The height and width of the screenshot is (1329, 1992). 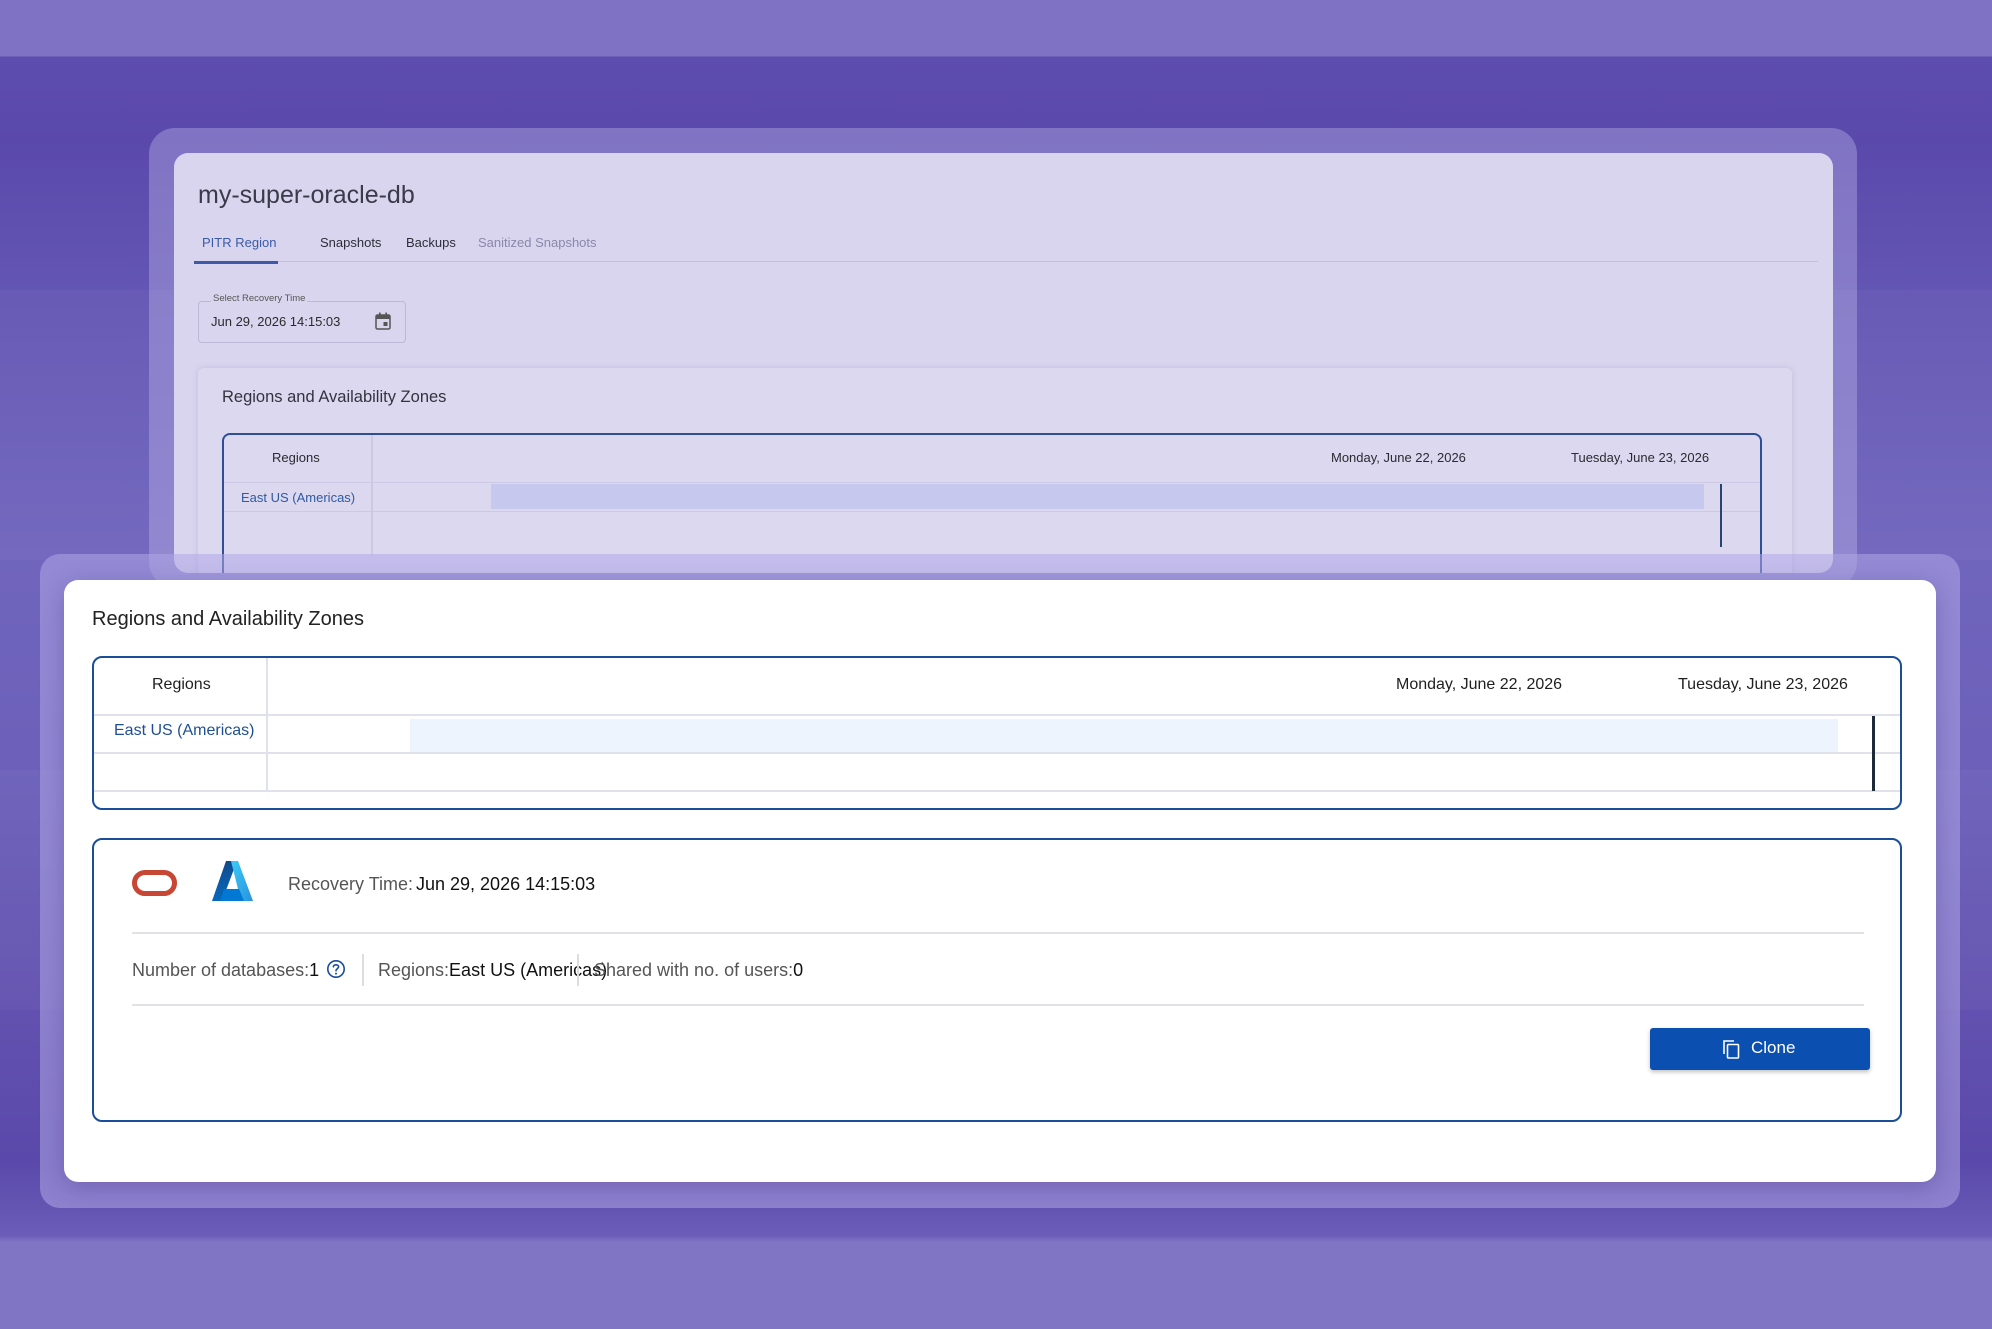 I want to click on oracle-logo, so click(x=154, y=883).